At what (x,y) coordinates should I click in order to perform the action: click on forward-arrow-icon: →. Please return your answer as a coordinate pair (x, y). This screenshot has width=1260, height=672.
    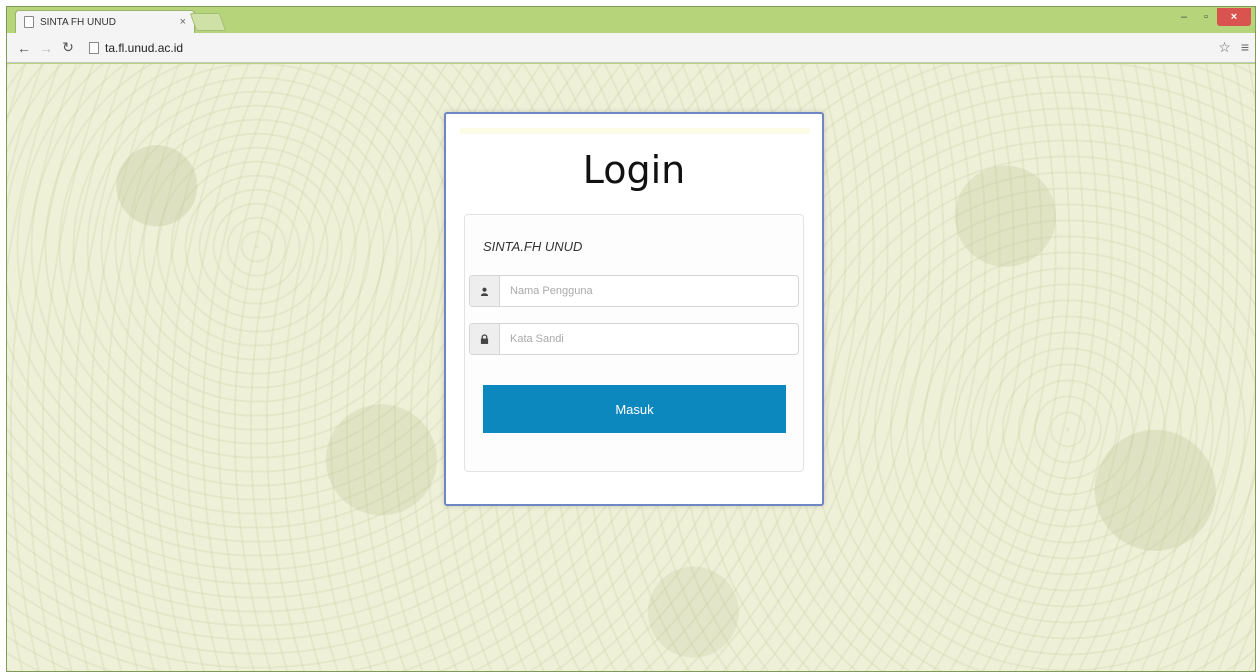
    Looking at the image, I should click on (46, 48).